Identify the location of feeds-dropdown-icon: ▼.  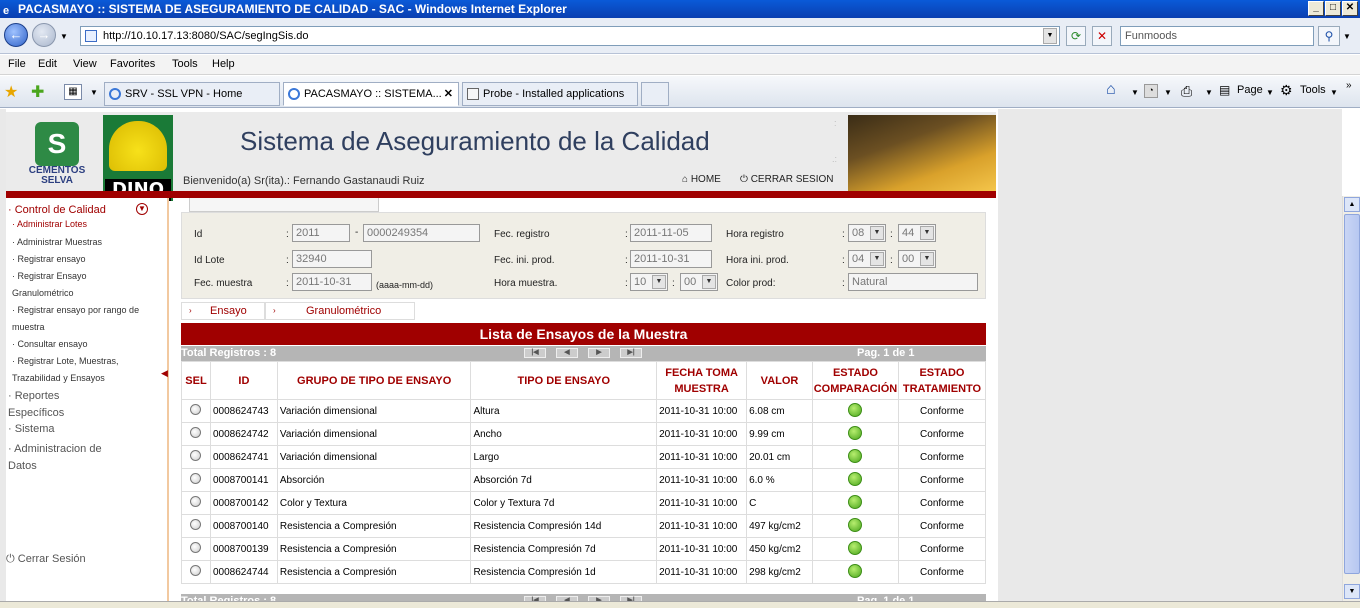
(1168, 92).